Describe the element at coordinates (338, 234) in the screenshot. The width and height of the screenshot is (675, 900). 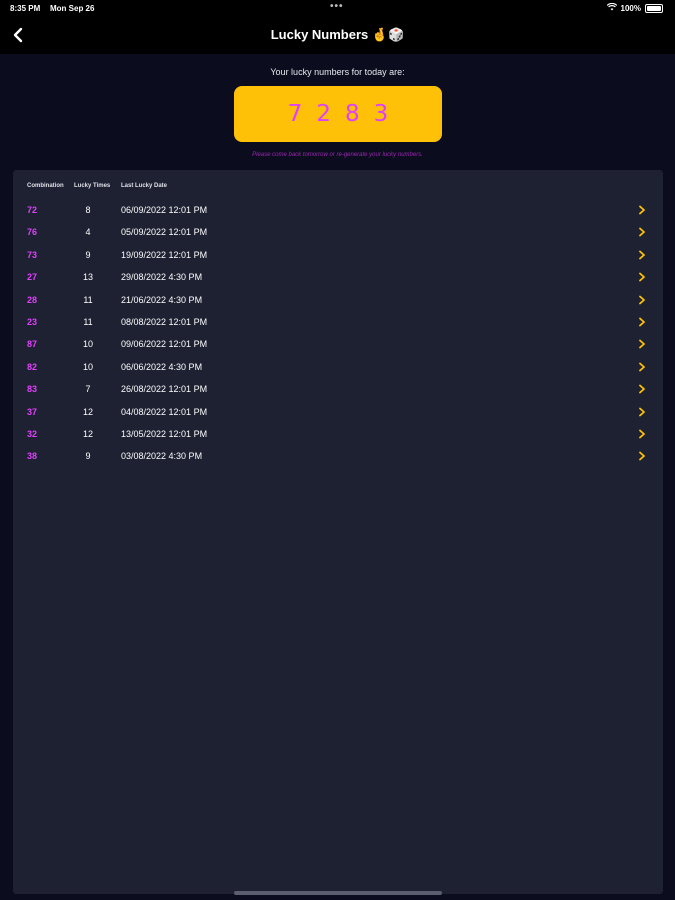
I see `table-row: 76 4 05/09/2022 12:01 PM` at that location.